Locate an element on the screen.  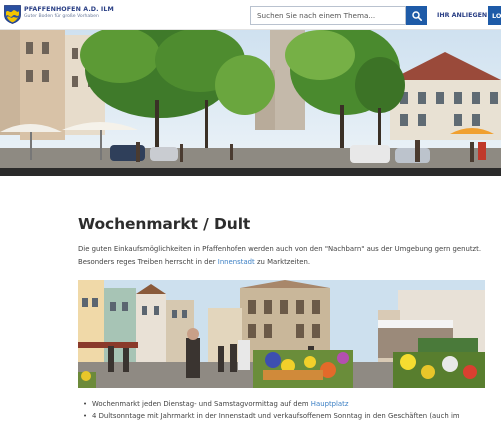
hero-divider is located at coordinates (250, 172).